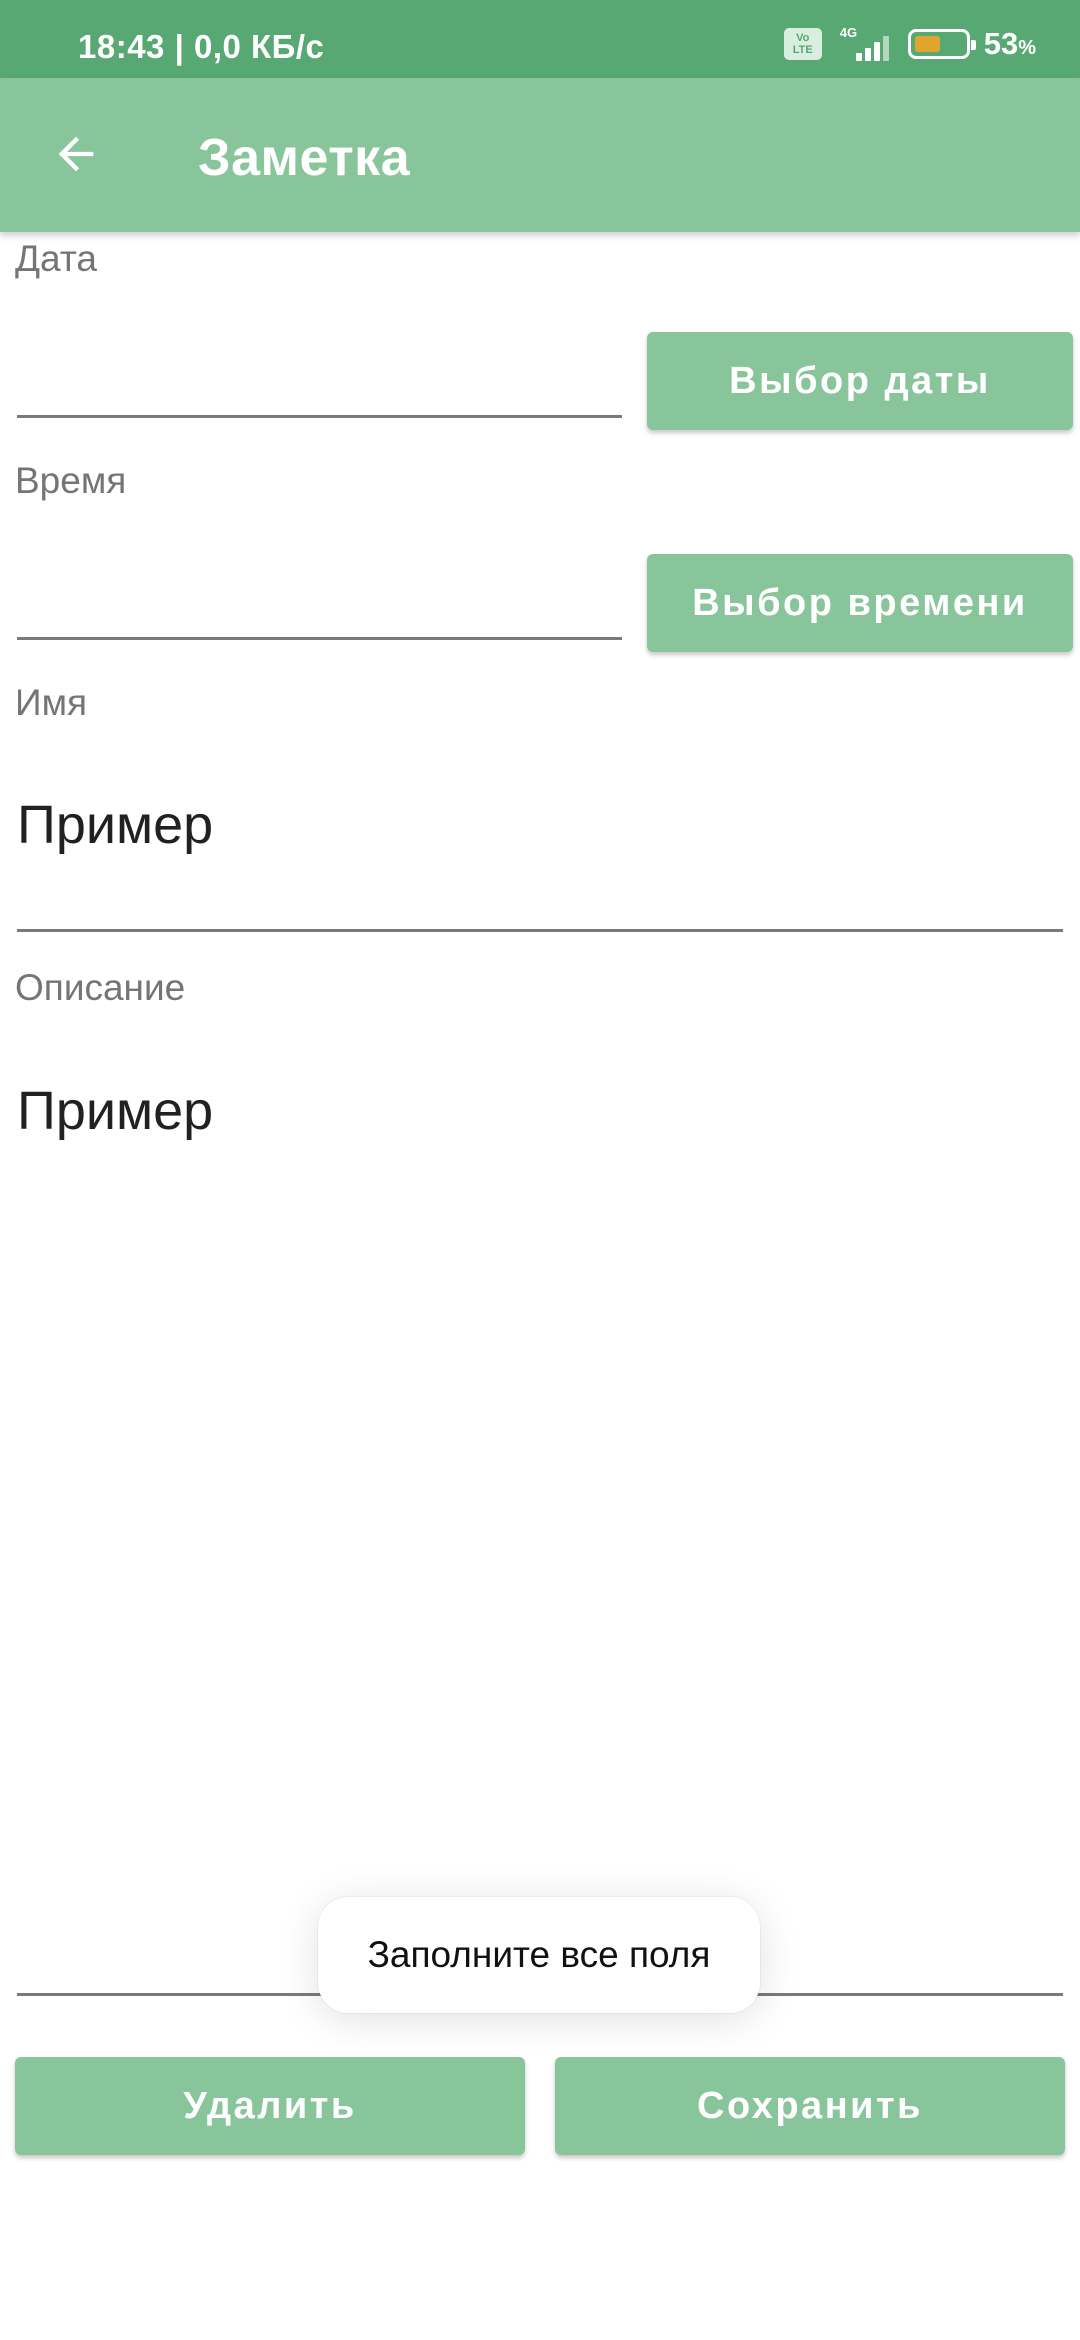  What do you see at coordinates (848, 32) in the screenshot?
I see `network-type: 4G` at bounding box center [848, 32].